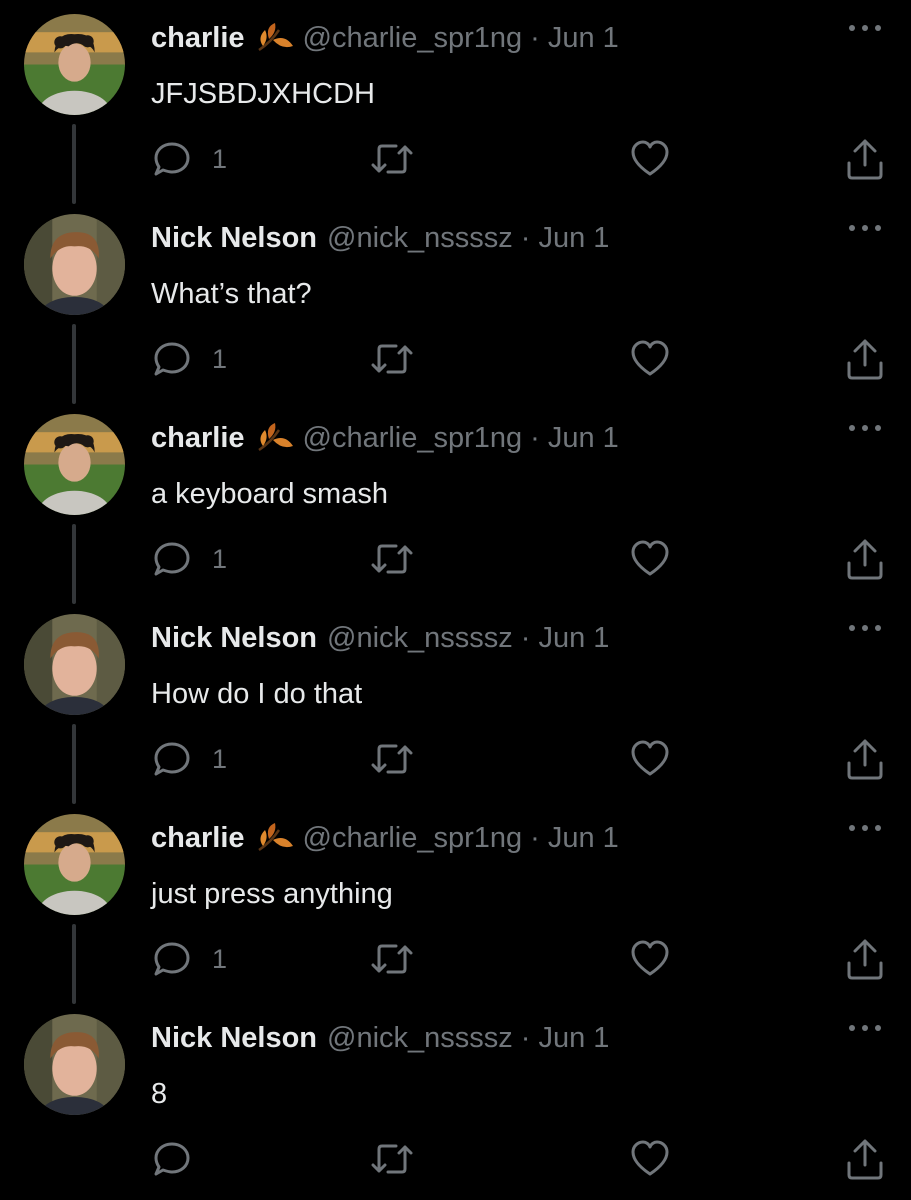 Image resolution: width=911 pixels, height=1200 pixels. I want to click on tweet-text: a keyboard smash, so click(269, 494).